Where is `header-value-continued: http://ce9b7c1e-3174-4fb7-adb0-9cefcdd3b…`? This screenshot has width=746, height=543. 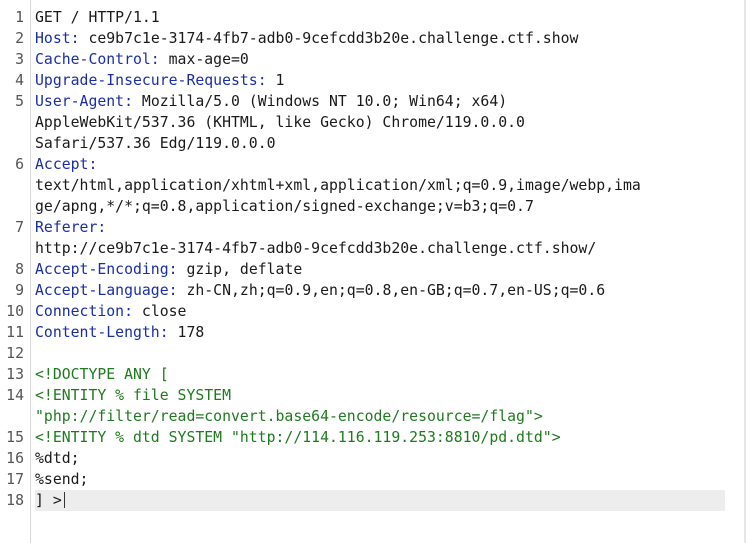 header-value-continued: http://ce9b7c1e-3174-4fb7-adb0-9cefcdd3b… is located at coordinates (380, 248).